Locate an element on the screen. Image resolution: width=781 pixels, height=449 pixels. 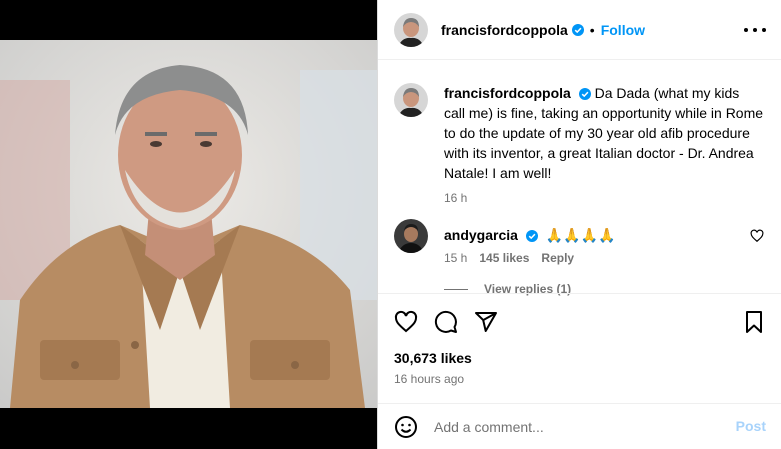
comment-body: andygarcia 🙏🙏🙏🙏 is located at coordinates (604, 232).